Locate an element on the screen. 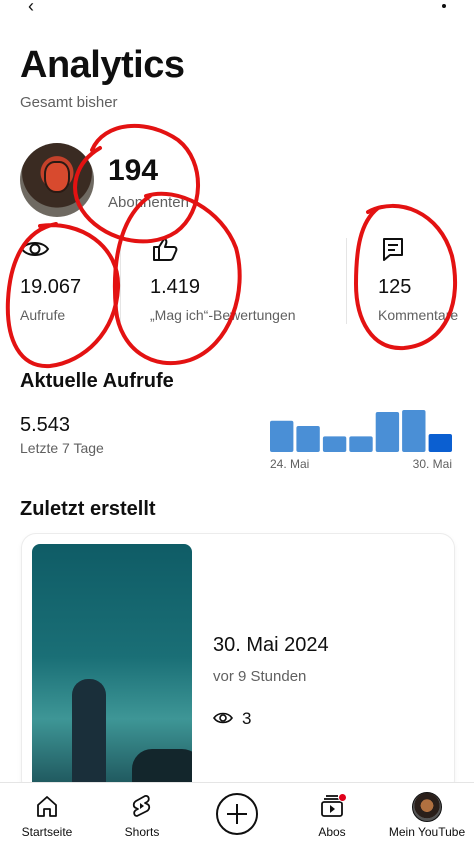  avatar-mask is located at coordinates (57, 177).